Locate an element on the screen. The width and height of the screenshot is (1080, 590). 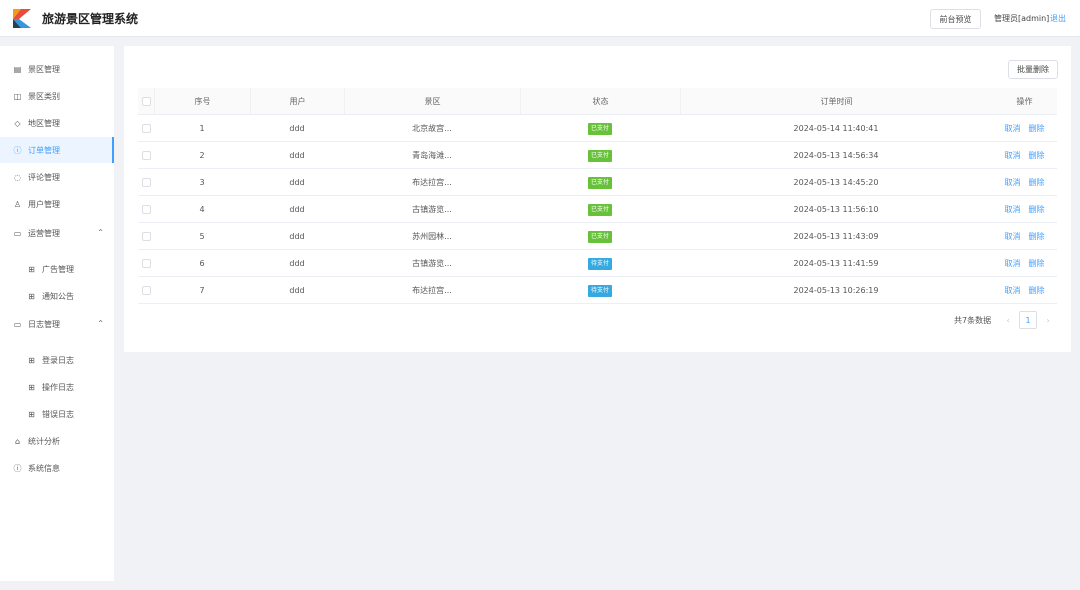
row-time: 2024-05-14 11:40:41 is located at coordinates (836, 128).